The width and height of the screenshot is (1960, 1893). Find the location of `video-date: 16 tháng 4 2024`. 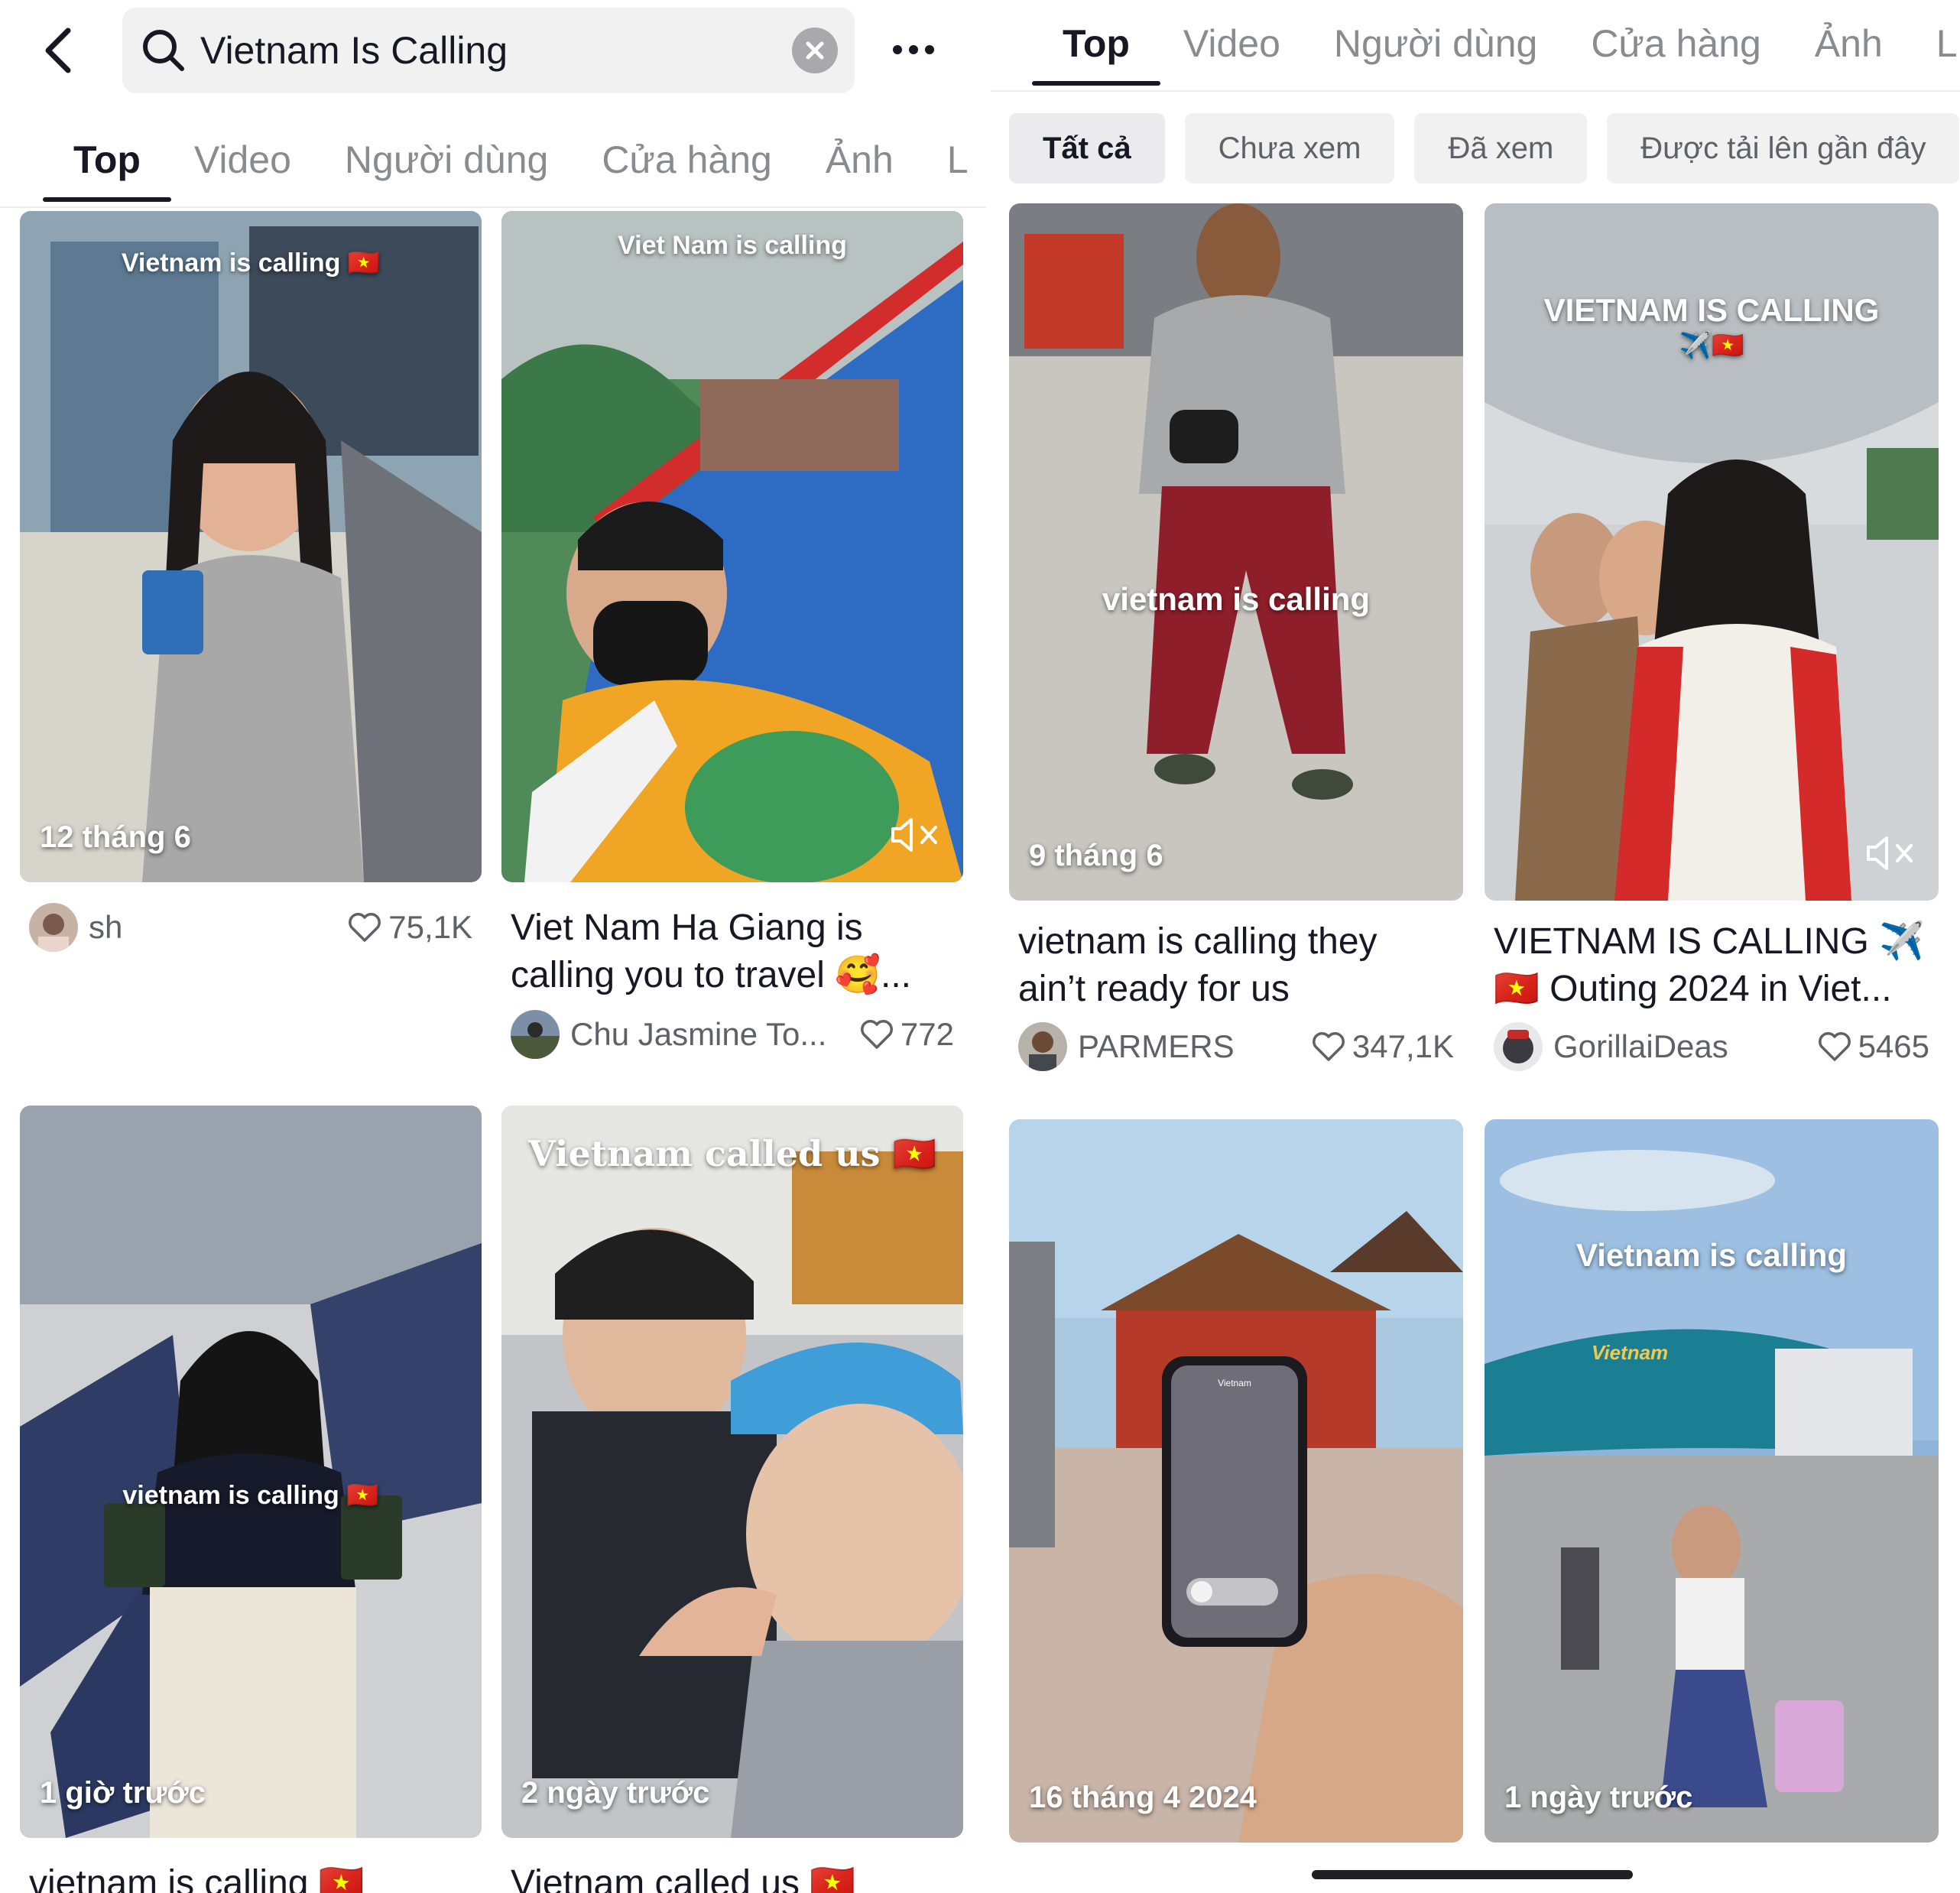

video-date: 16 tháng 4 2024 is located at coordinates (1143, 1797).